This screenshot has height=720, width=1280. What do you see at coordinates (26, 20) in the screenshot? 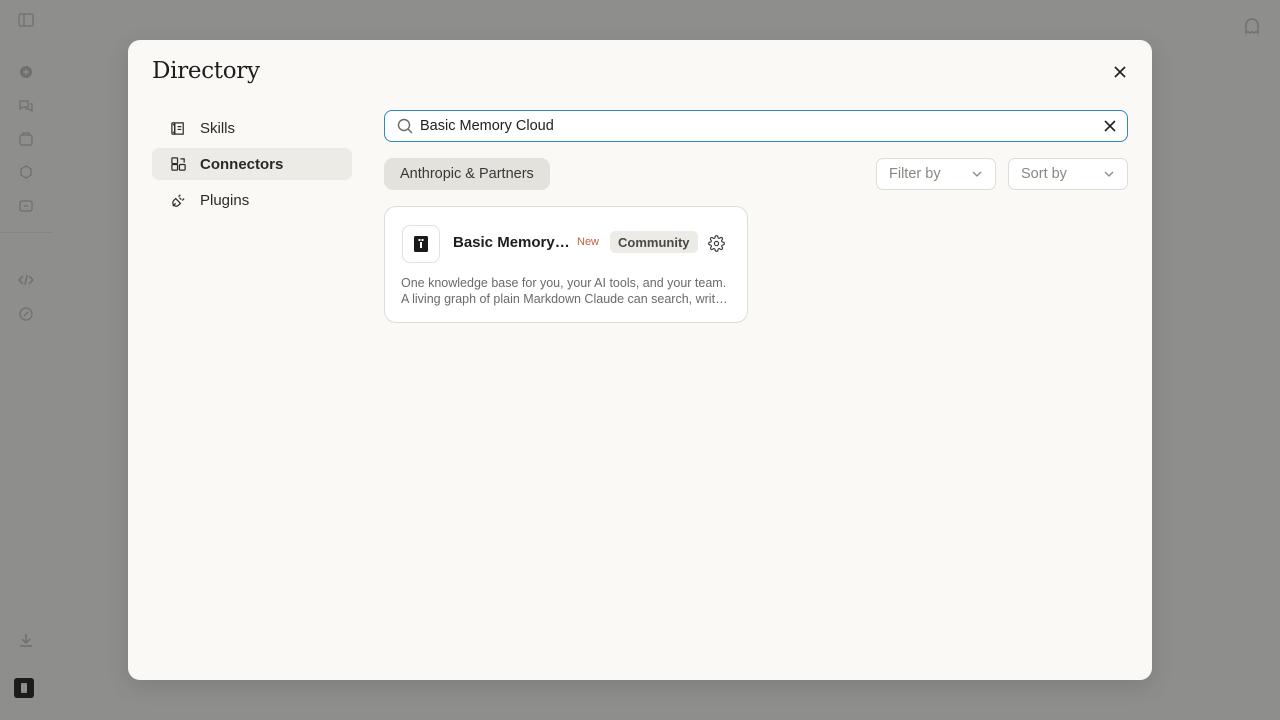
I see `sidebar-toggle-icon` at bounding box center [26, 20].